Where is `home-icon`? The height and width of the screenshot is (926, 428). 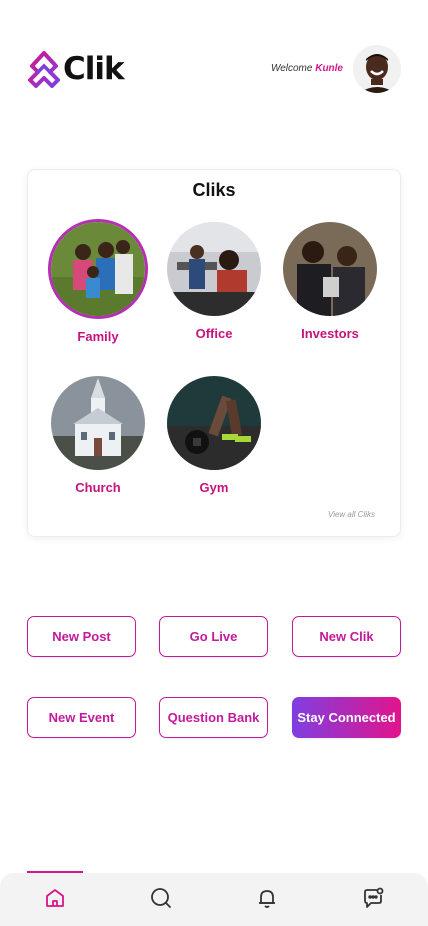
home-icon is located at coordinates (55, 898).